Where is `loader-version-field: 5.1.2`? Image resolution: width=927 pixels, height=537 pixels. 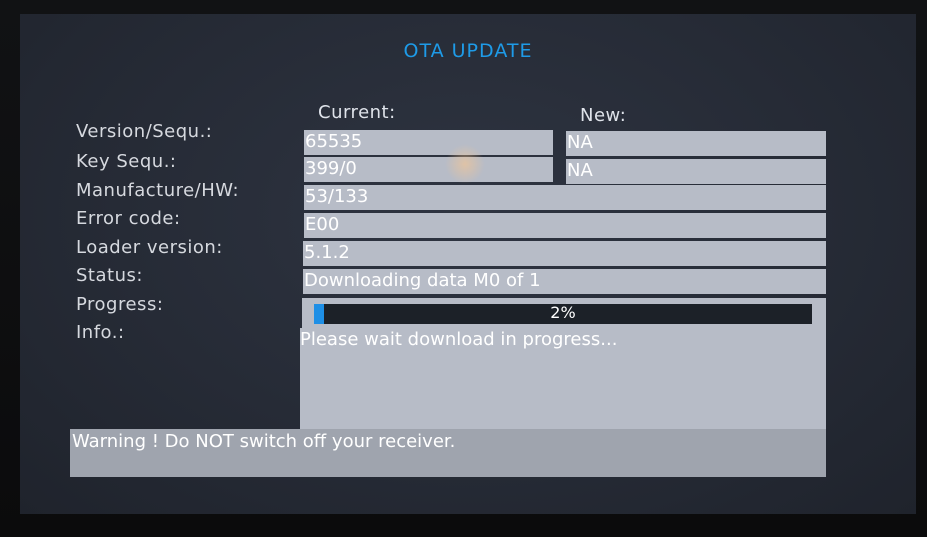
loader-version-field: 5.1.2 is located at coordinates (564, 253).